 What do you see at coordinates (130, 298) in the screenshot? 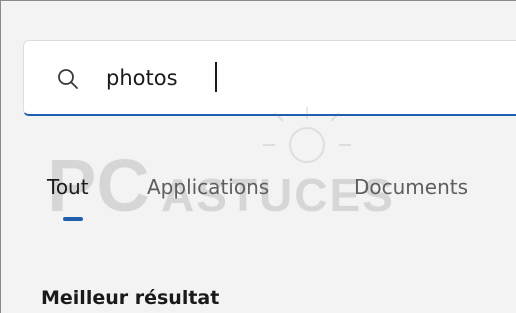
I see `best-result-heading: Meilleur résultat` at bounding box center [130, 298].